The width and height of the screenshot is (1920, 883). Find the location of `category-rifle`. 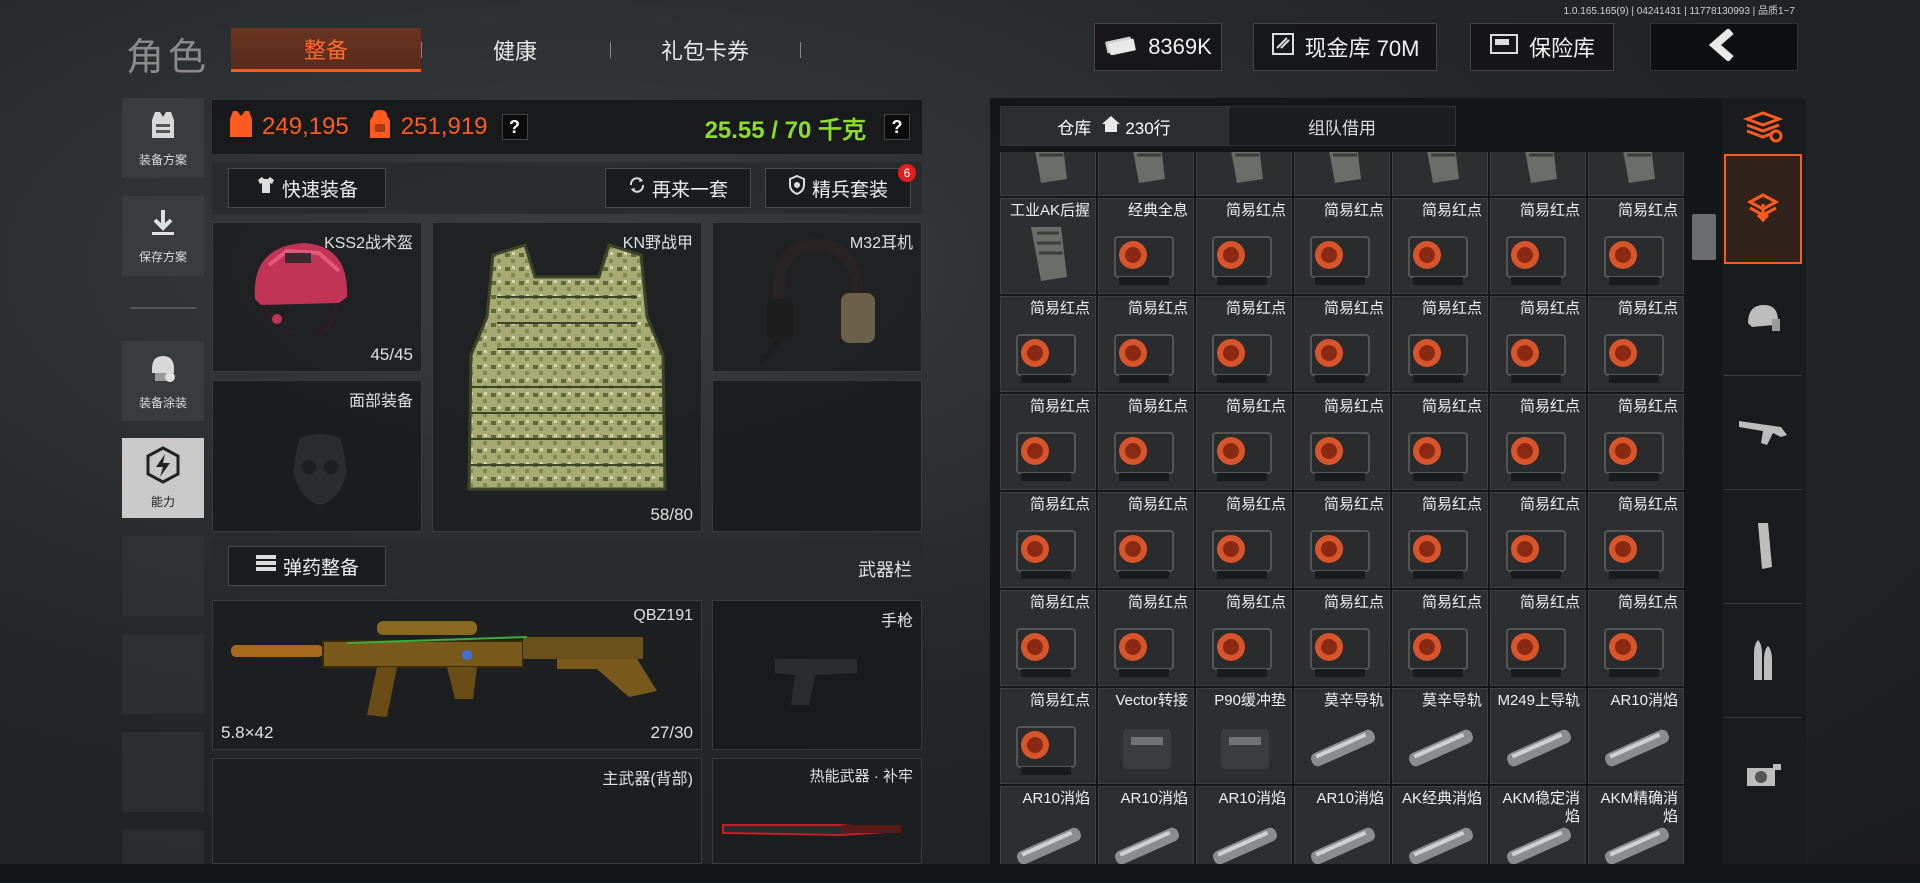

category-rifle is located at coordinates (1763, 435).